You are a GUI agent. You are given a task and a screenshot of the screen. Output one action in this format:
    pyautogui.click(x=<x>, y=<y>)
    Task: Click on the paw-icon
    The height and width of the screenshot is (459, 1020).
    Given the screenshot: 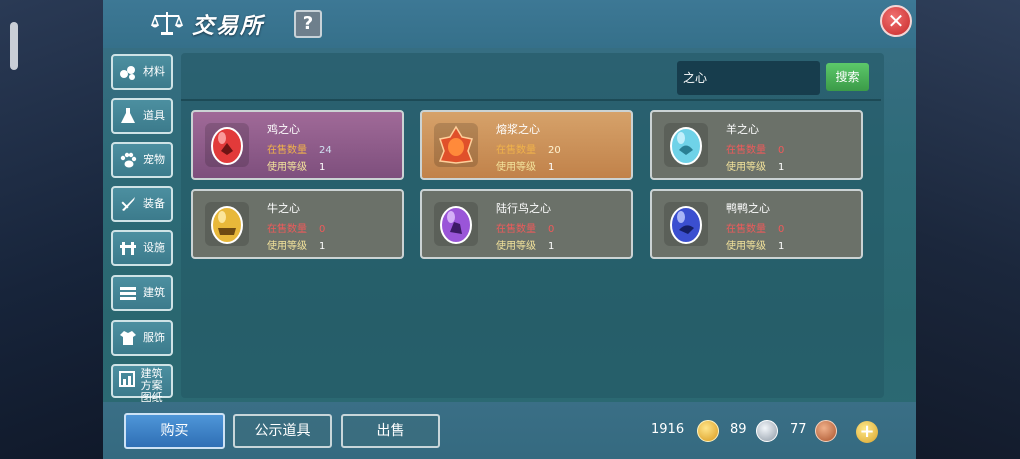 What is the action you would take?
    pyautogui.click(x=128, y=160)
    